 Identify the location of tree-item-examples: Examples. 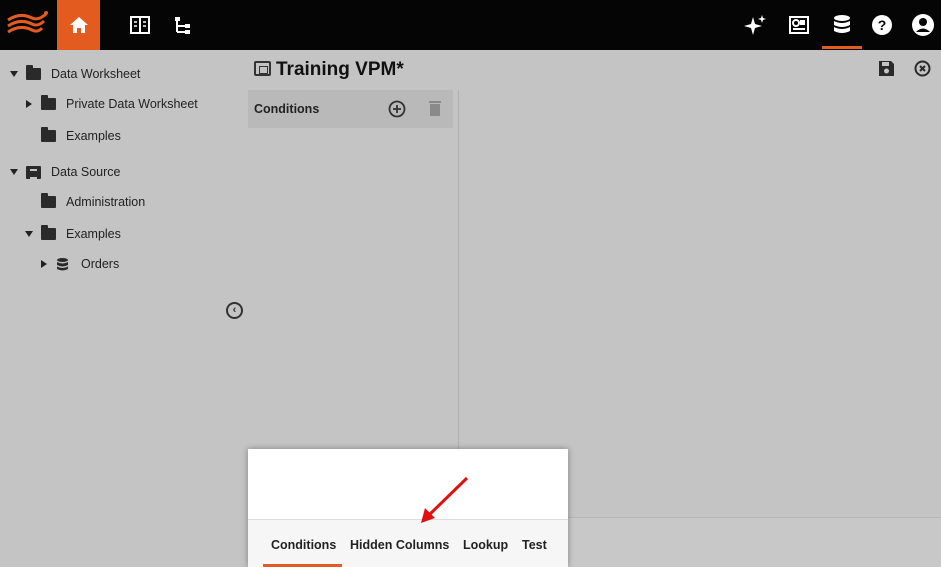
(81, 136).